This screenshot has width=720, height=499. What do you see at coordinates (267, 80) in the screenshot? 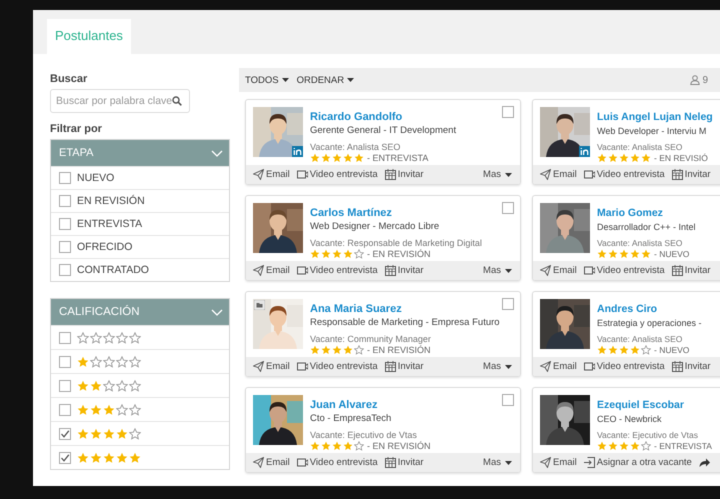
I see `dropdown-button: TODOS` at bounding box center [267, 80].